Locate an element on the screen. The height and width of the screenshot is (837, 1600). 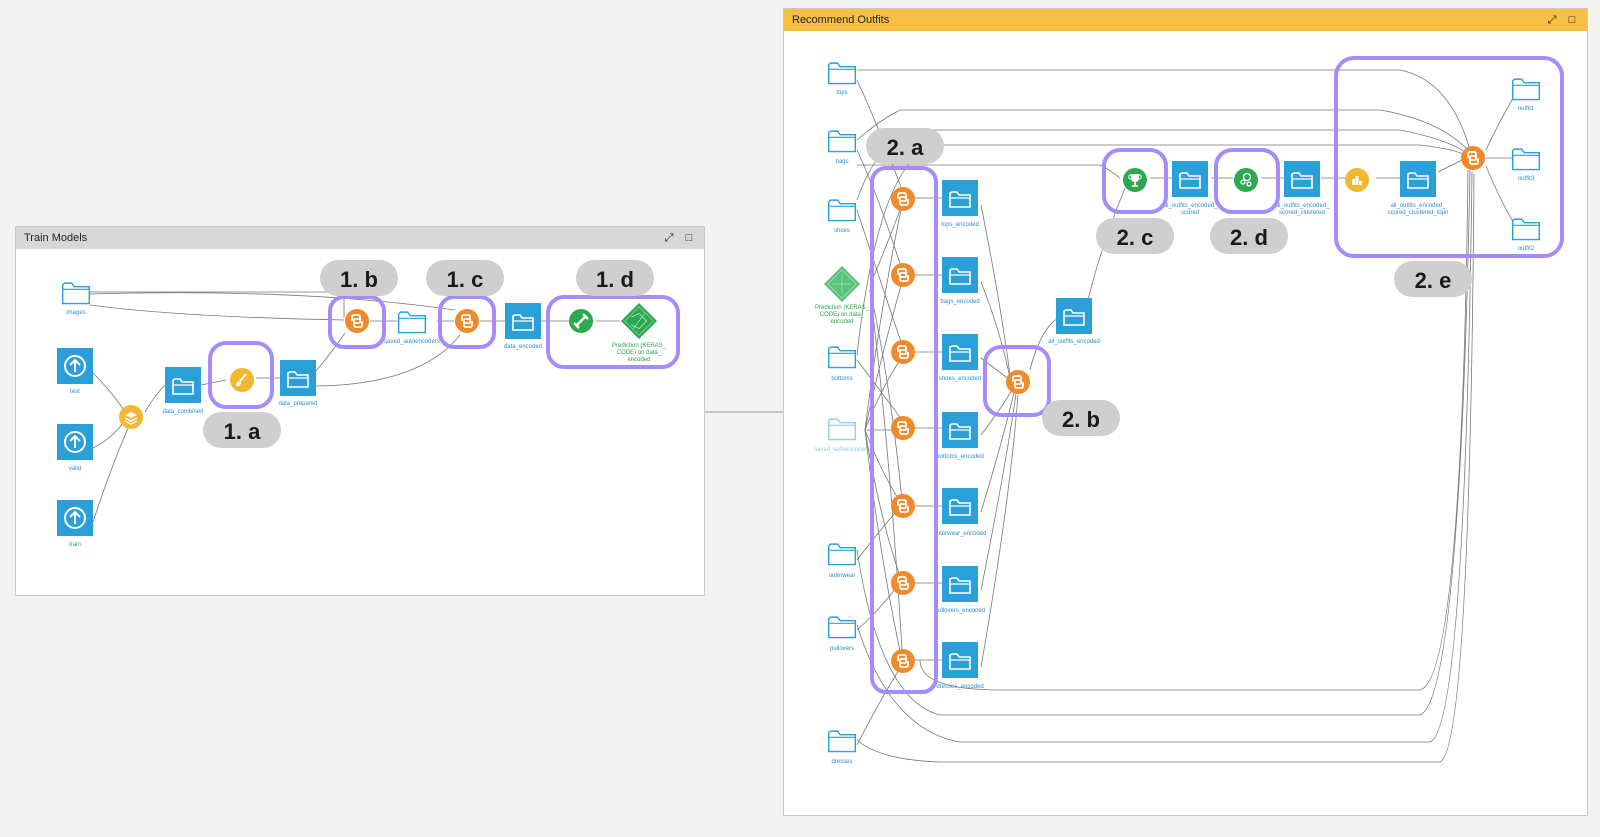
dataset-shoes-encoded: shoes_encoded is located at coordinates (960, 358).